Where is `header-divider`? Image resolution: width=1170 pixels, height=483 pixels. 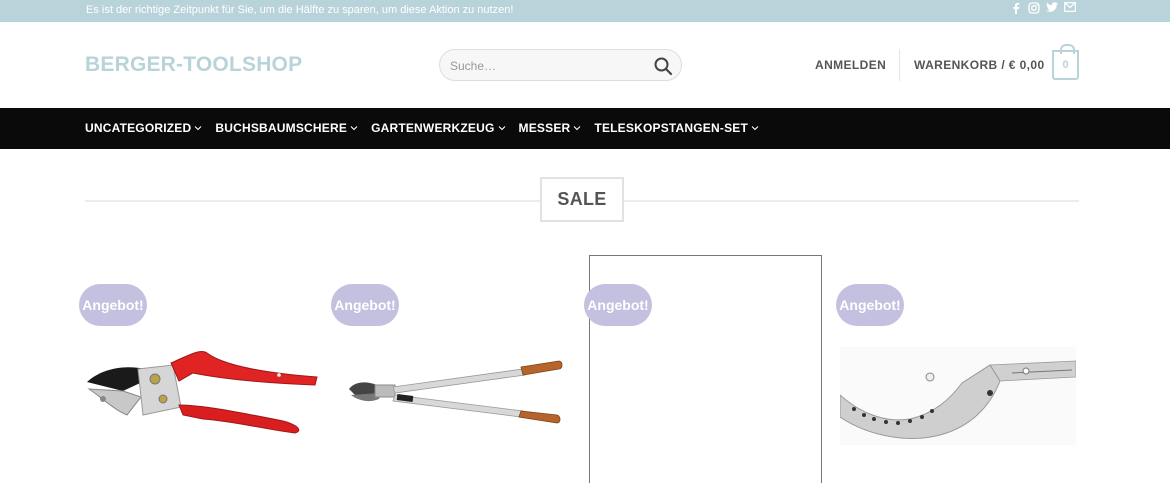 header-divider is located at coordinates (899, 65).